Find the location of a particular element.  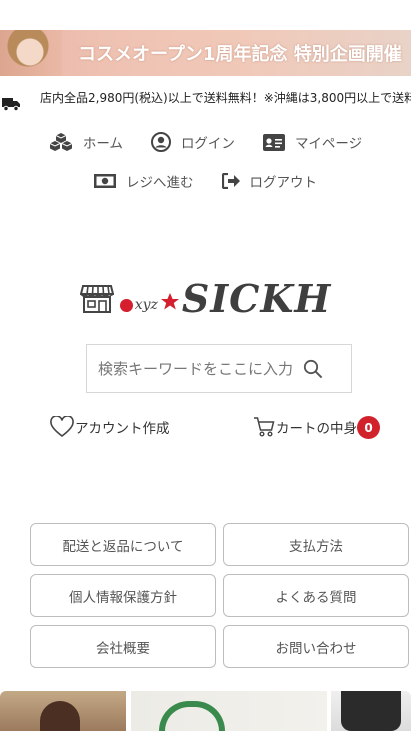

star-icon is located at coordinates (169, 300).